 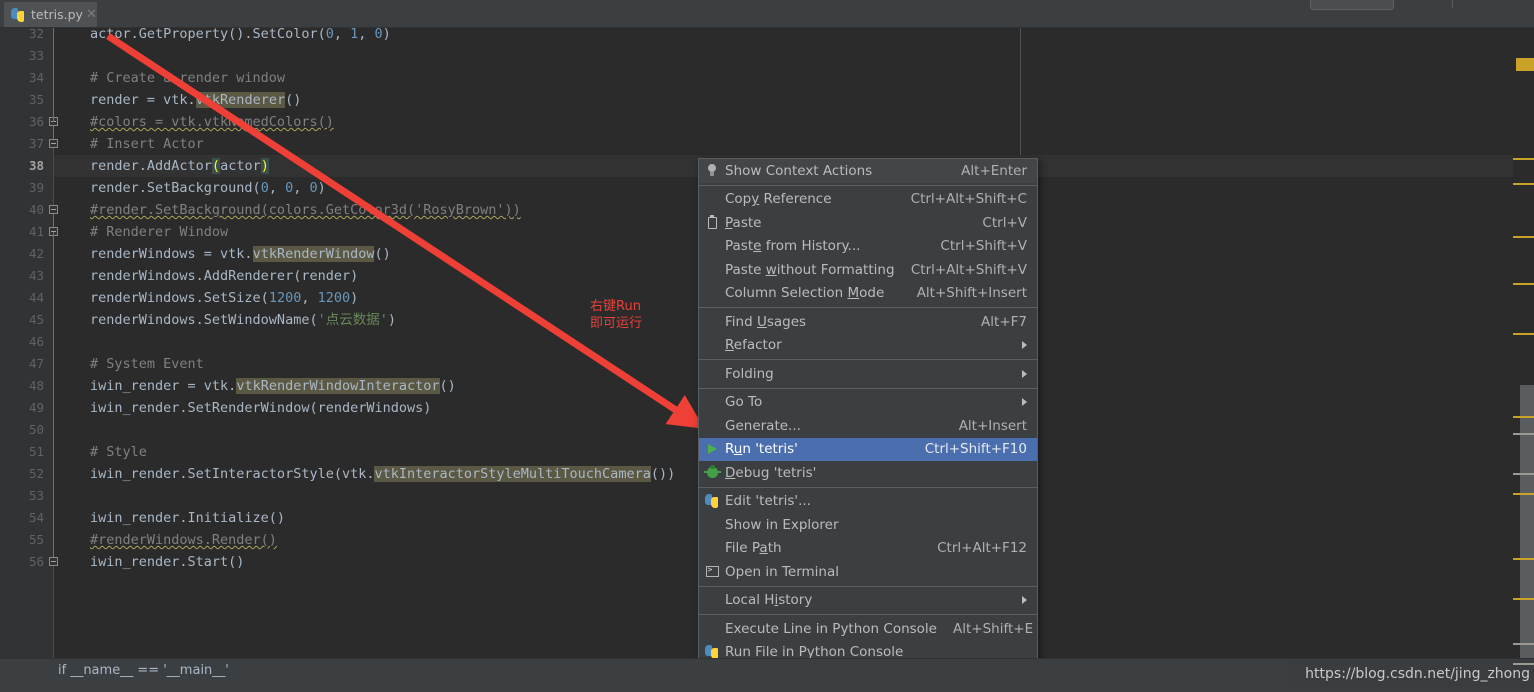 I want to click on menu-item-local-history: Local History, so click(x=868, y=601).